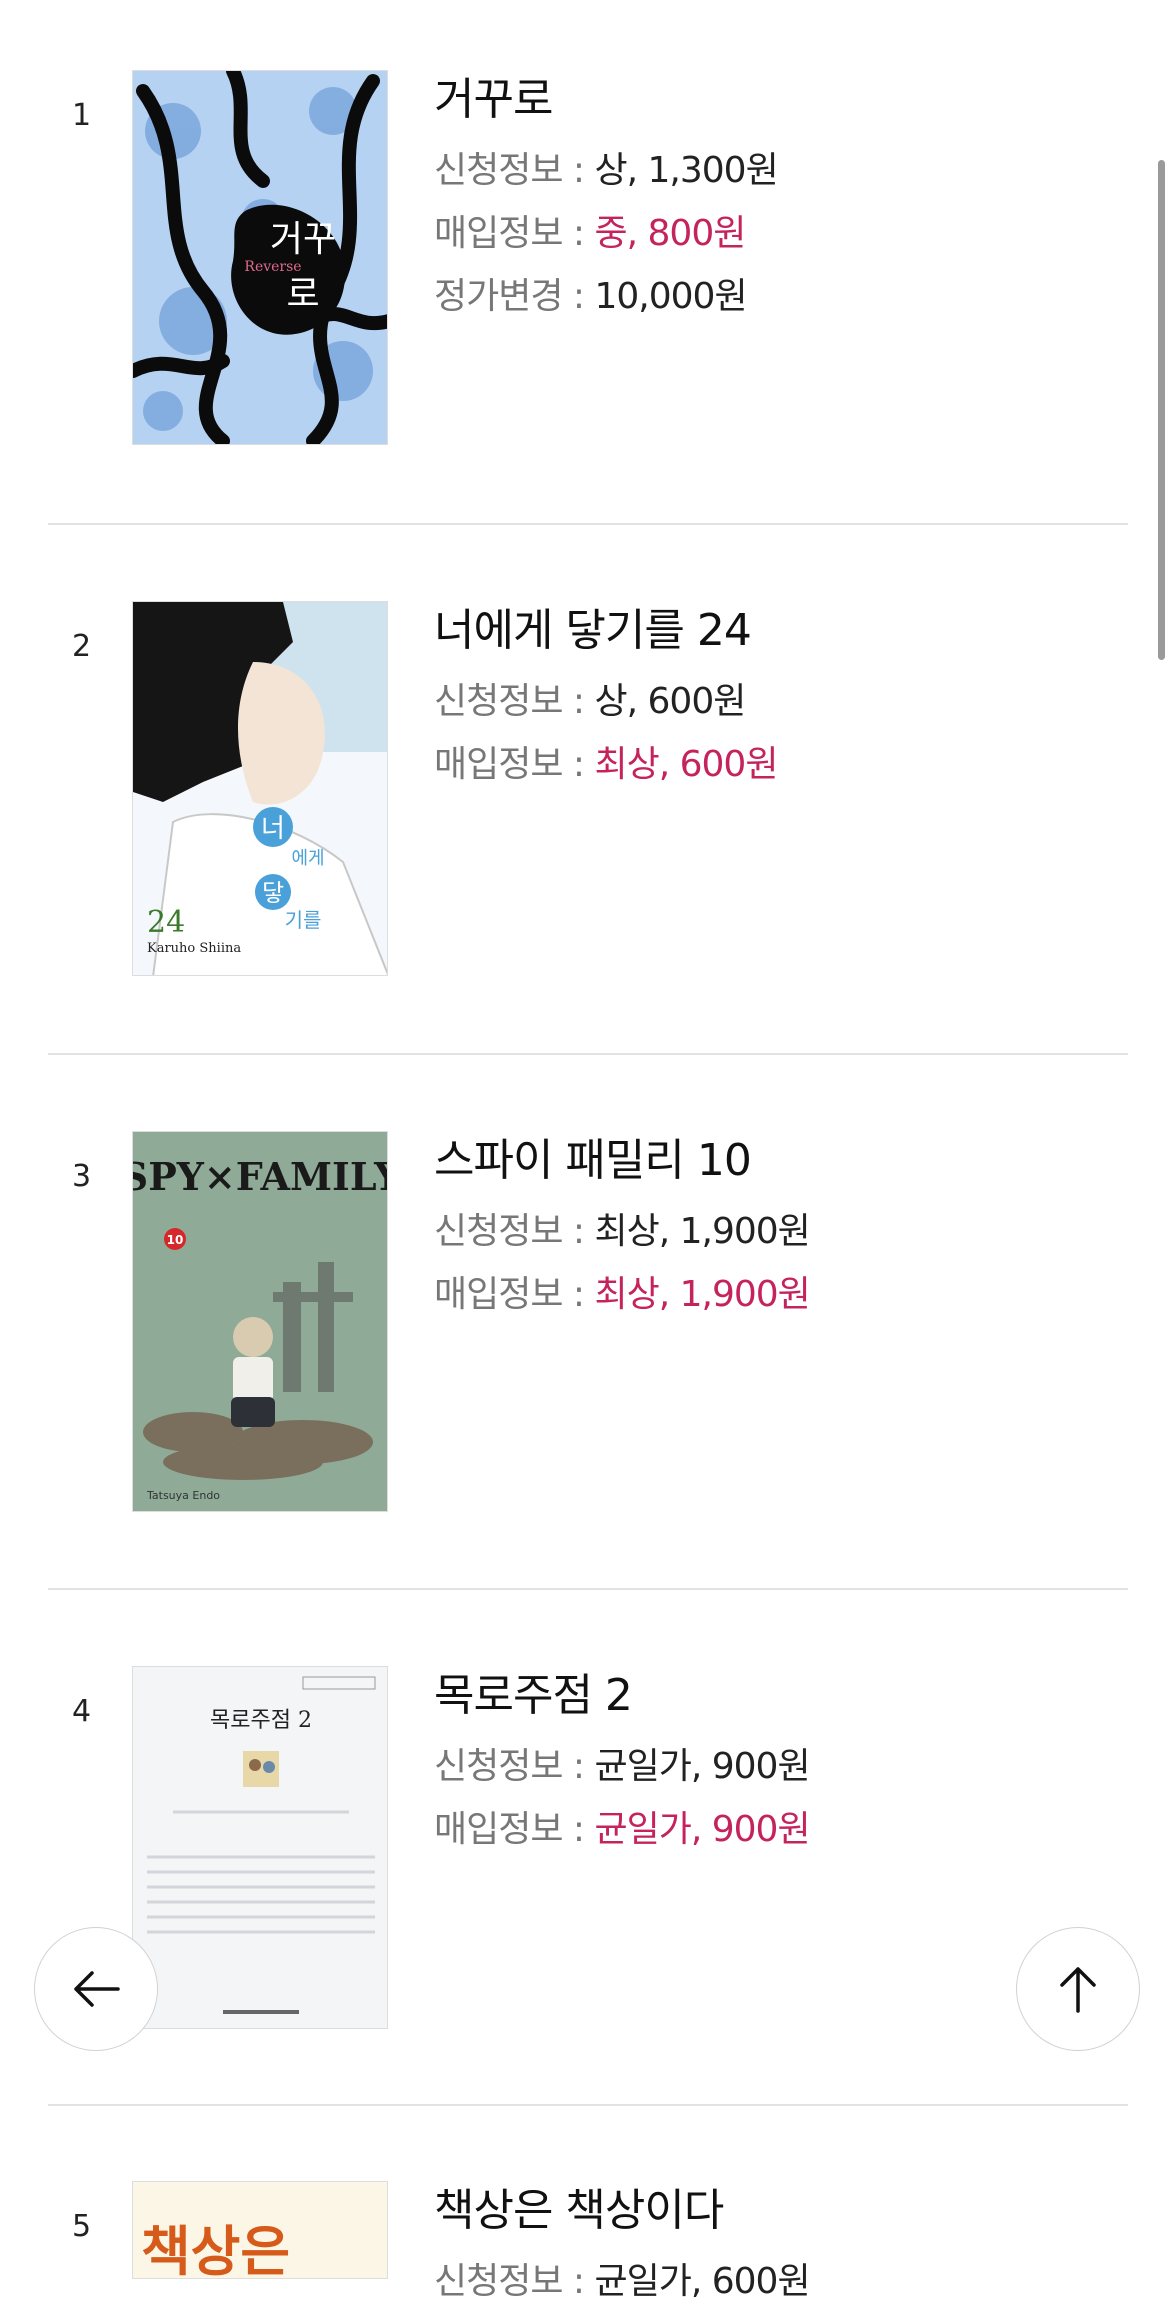 The image size is (1170, 2304). I want to click on book-cover: 너 에게 닿 기를 24 Karuho Shiina, so click(260, 788).